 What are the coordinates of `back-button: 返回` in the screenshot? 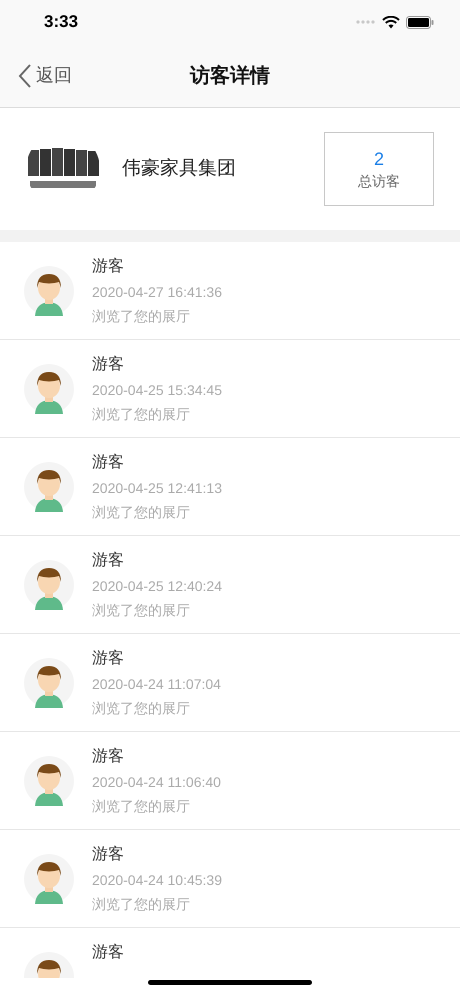 It's located at (45, 75).